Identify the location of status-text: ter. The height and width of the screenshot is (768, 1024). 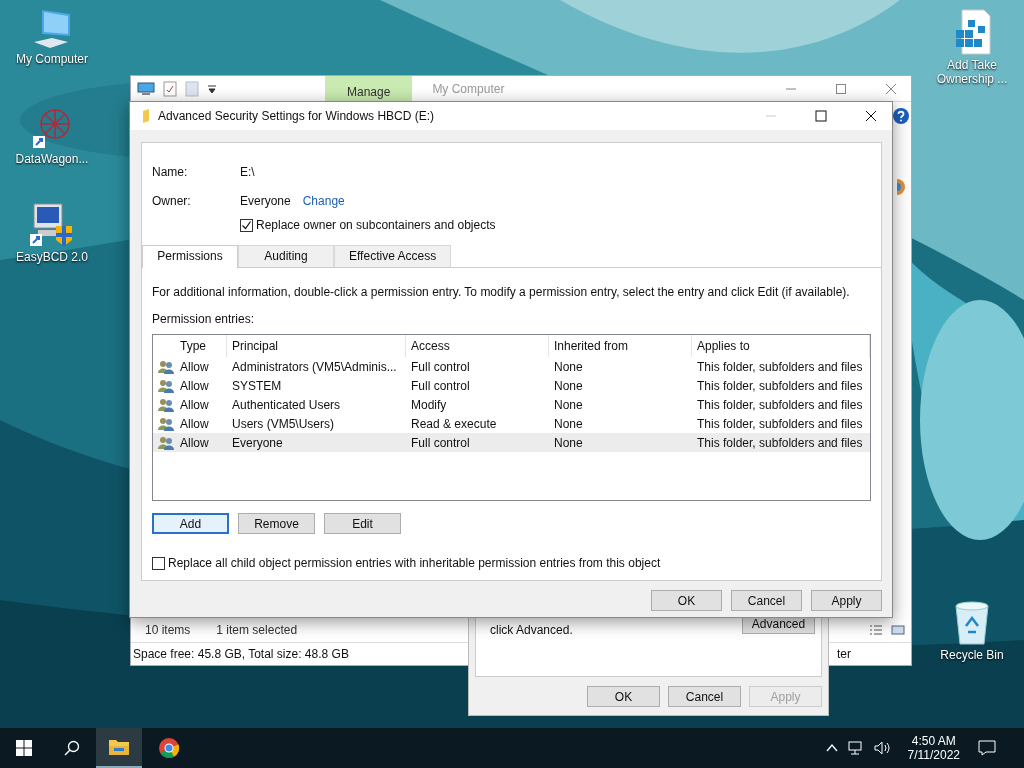
(844, 654).